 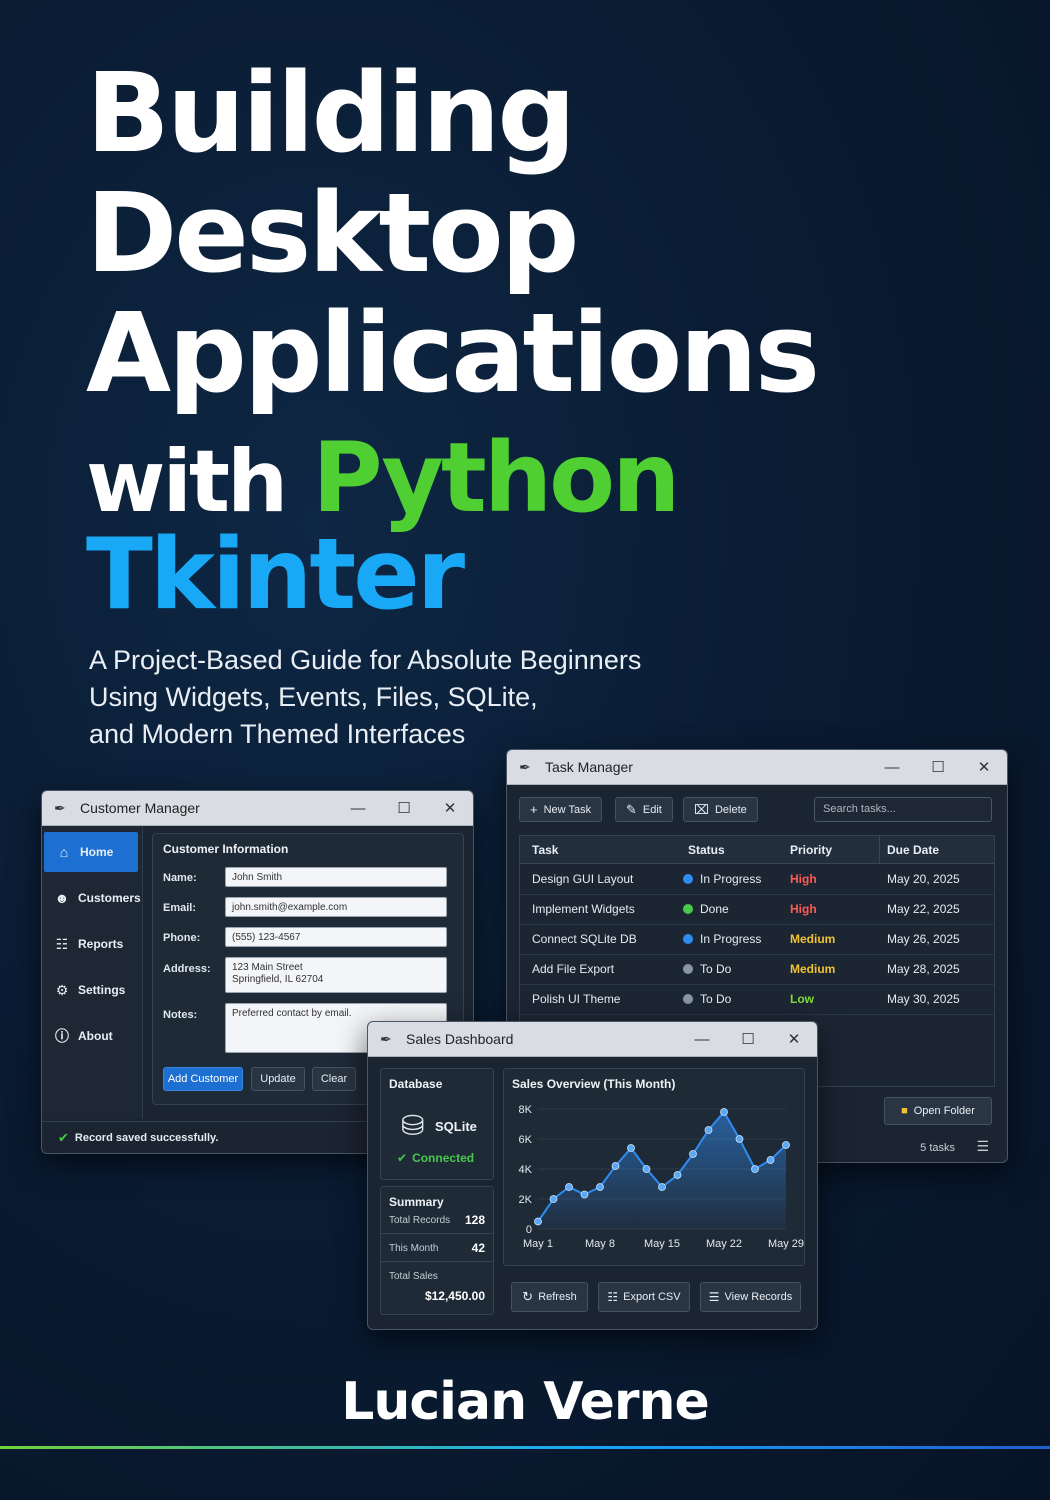 I want to click on sidebar-item-about: ⓘ About, so click(x=92, y=1036).